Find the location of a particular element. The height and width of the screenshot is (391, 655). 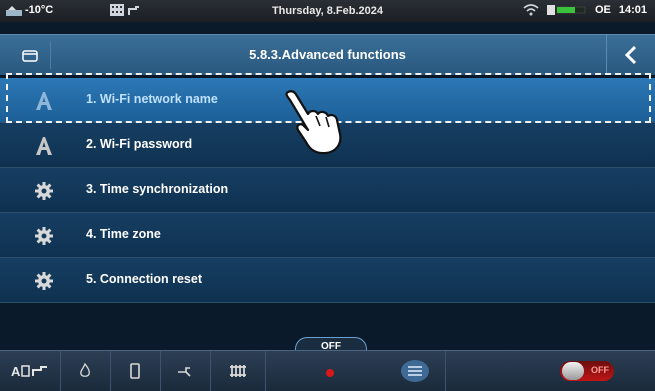

toggle-knob is located at coordinates (573, 371).